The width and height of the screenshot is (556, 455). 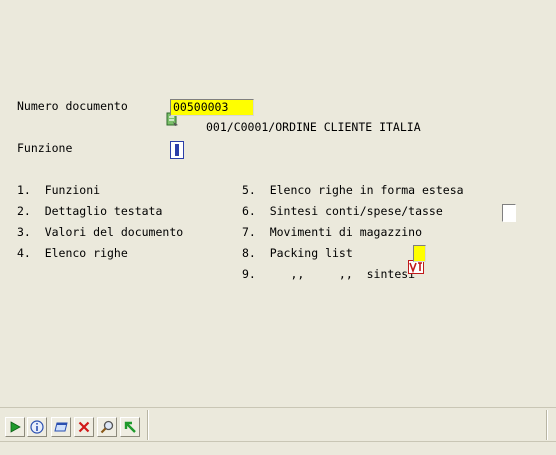 What do you see at coordinates (342, 211) in the screenshot?
I see `menu-item-6: 6. Sintesi conti/spese/tasse` at bounding box center [342, 211].